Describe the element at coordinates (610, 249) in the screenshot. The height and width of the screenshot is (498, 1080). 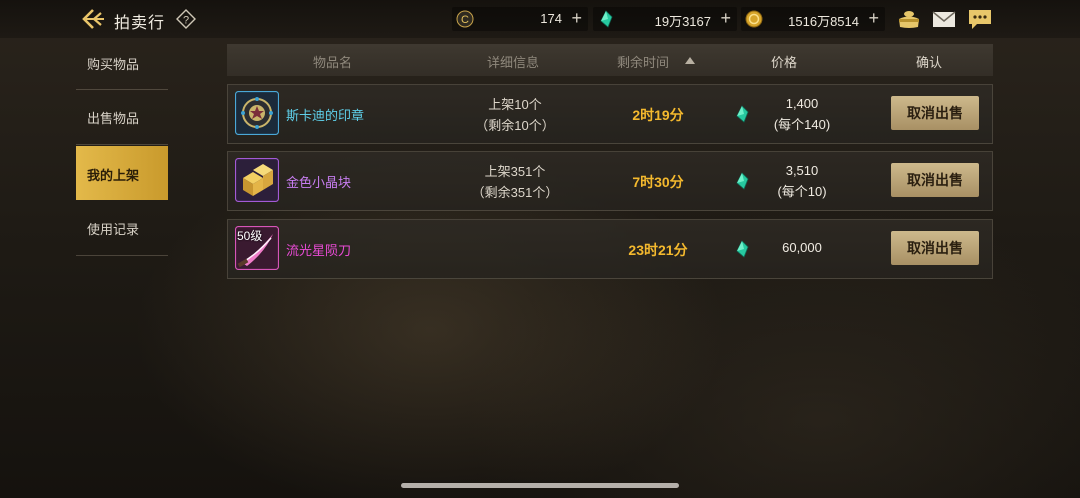
I see `table-row: 50级 流光星陨刀 23时21分 60,000 取消出售` at that location.